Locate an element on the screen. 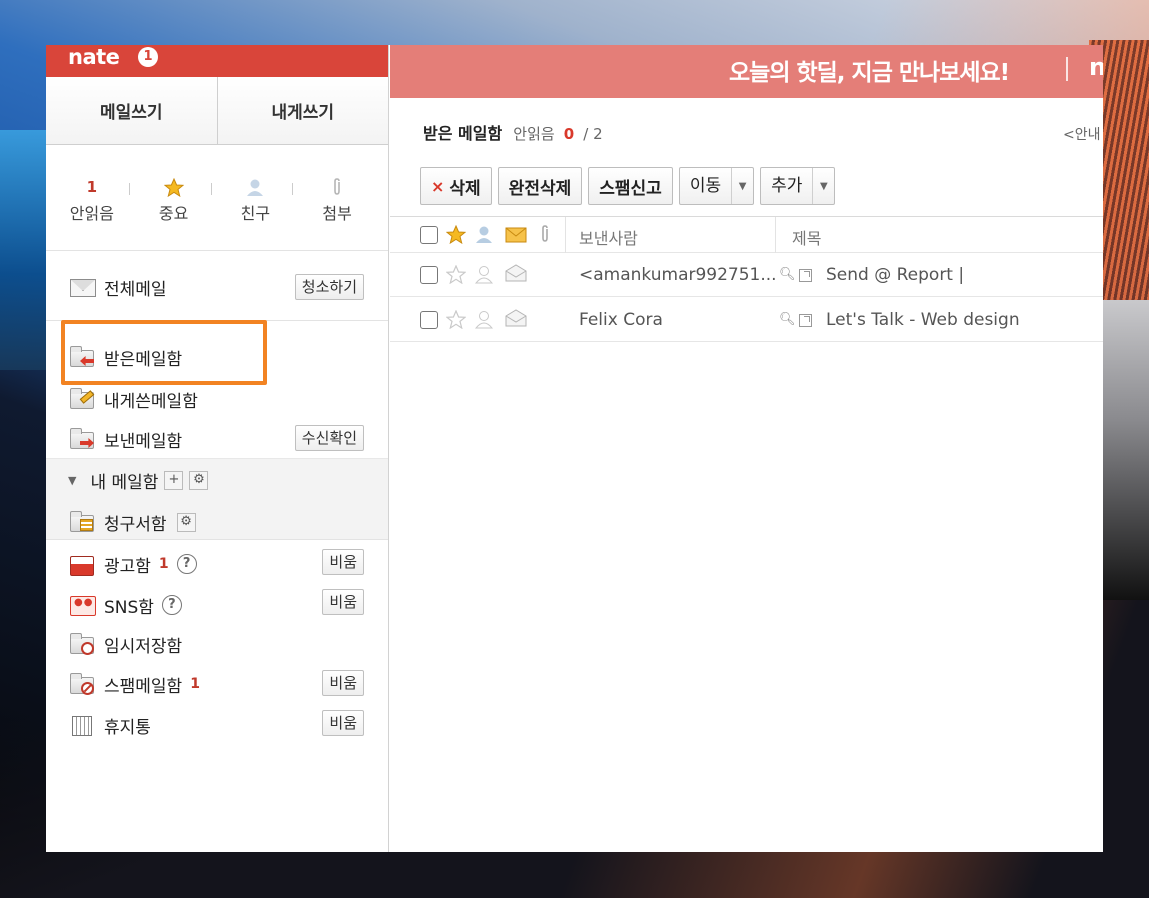 This screenshot has width=1149, height=898. permanent-delete-button: 완전삭제 is located at coordinates (540, 186).